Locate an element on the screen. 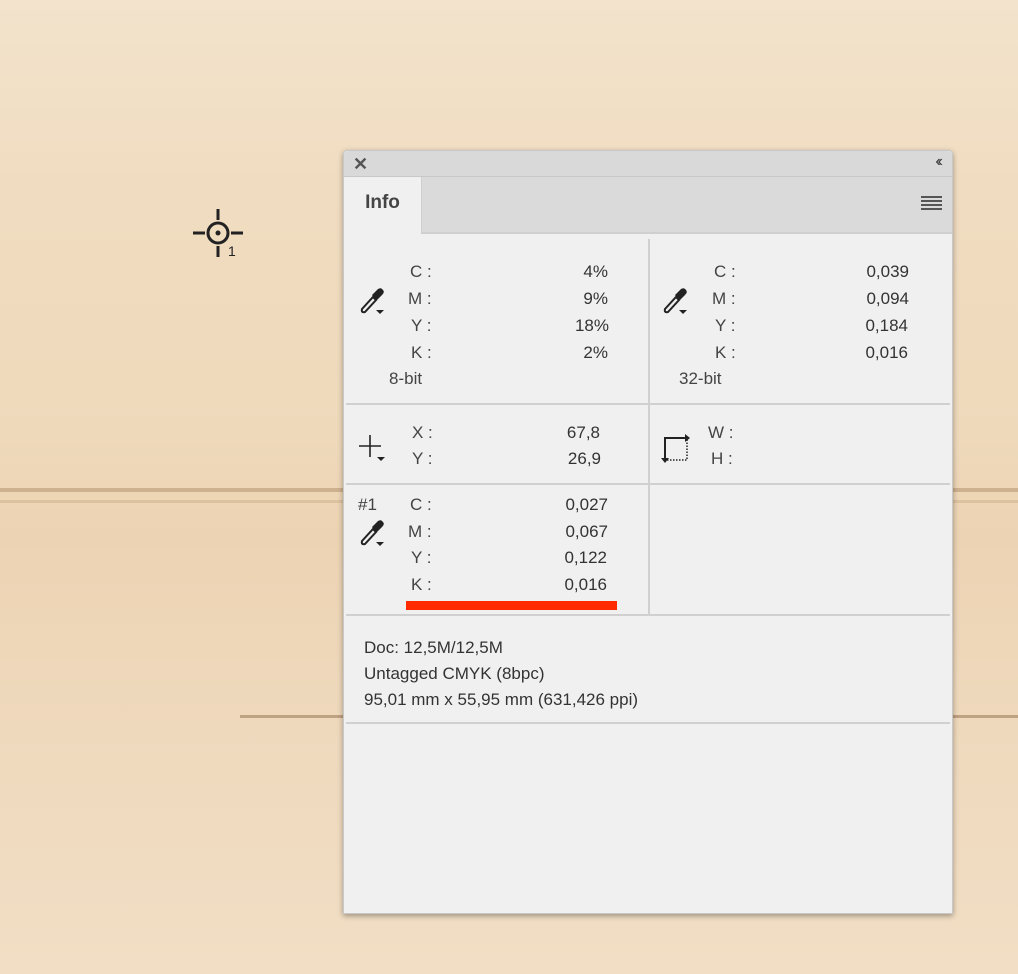 The image size is (1018, 974). value-m: 0,094 is located at coordinates (887, 298).